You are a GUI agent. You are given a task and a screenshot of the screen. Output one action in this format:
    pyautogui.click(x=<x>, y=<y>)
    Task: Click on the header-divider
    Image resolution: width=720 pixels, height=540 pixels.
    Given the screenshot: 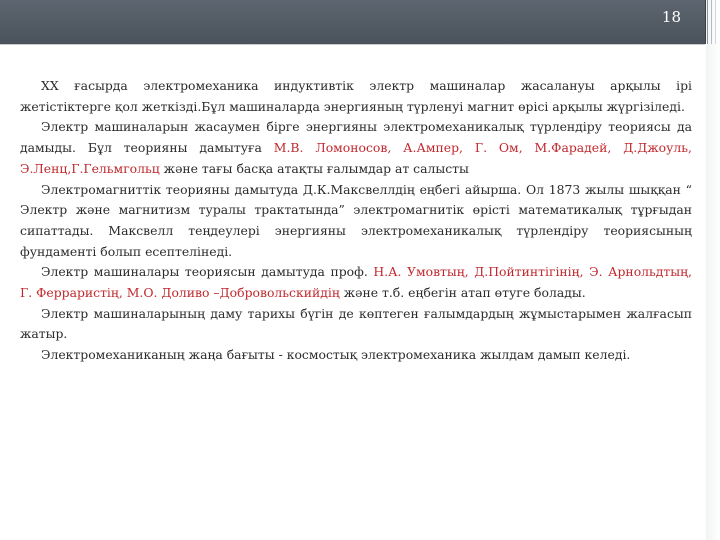 What is the action you would take?
    pyautogui.click(x=352, y=44)
    